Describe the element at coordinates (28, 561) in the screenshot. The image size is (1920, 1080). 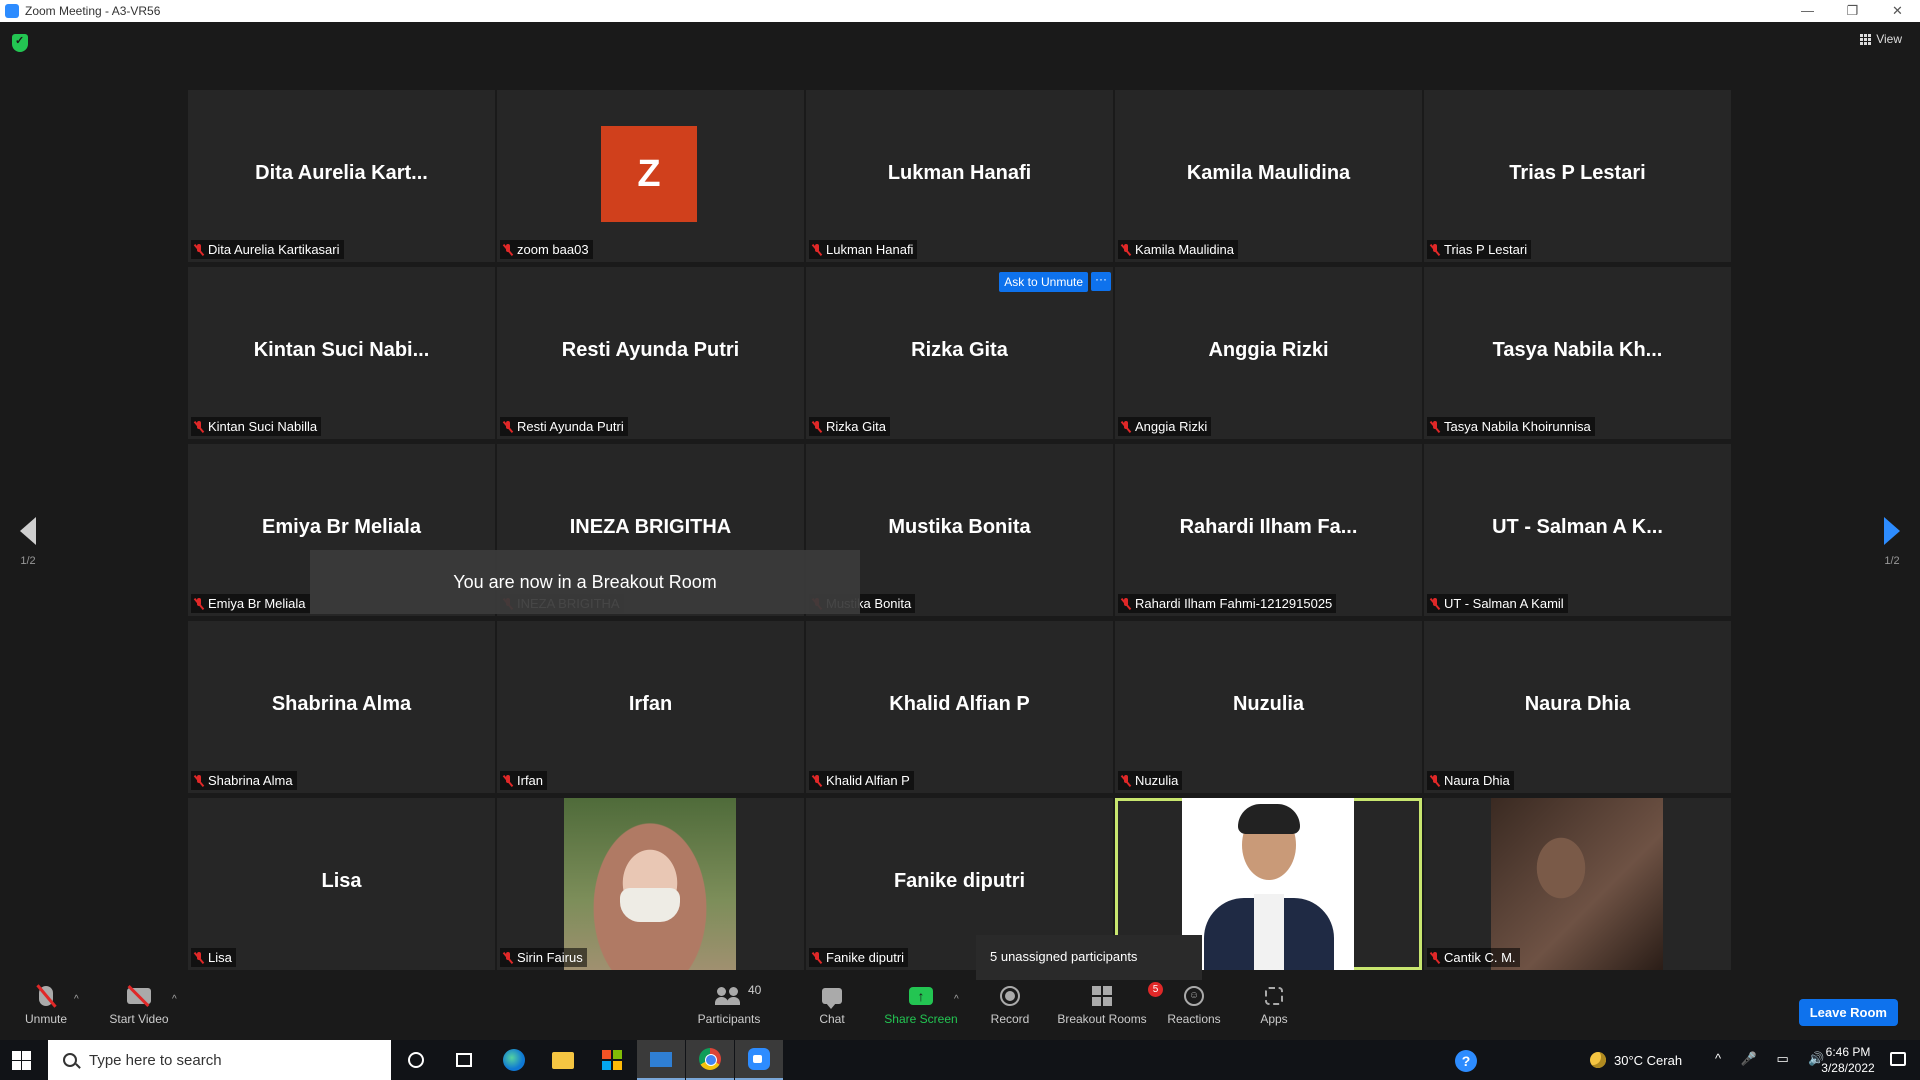
I see `page-indicator-left: 1/2` at that location.